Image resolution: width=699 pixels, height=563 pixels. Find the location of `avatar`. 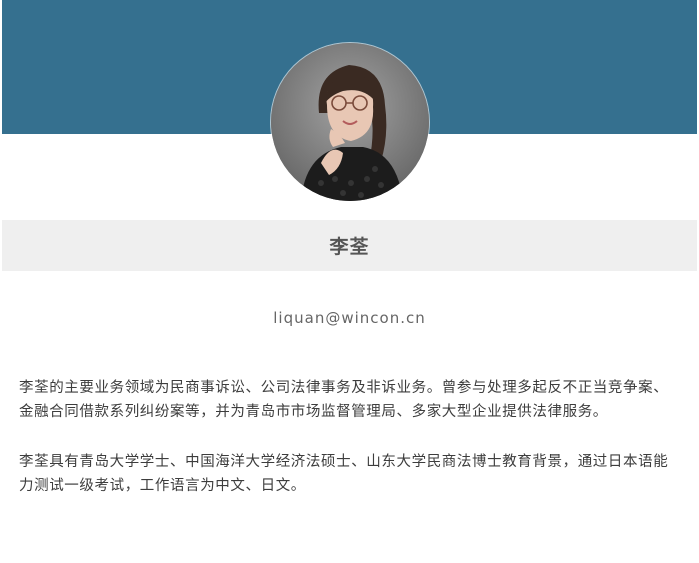

avatar is located at coordinates (350, 122).